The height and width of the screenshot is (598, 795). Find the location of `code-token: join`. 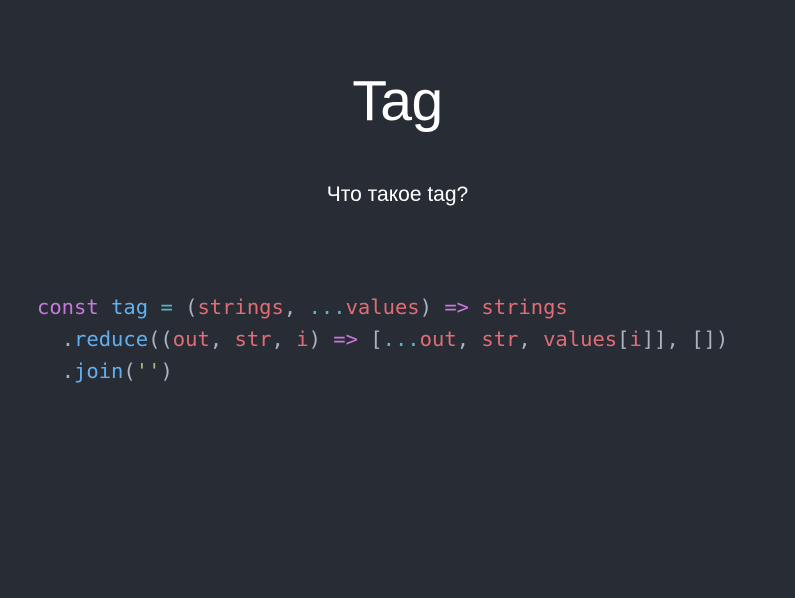

code-token: join is located at coordinates (99, 371).